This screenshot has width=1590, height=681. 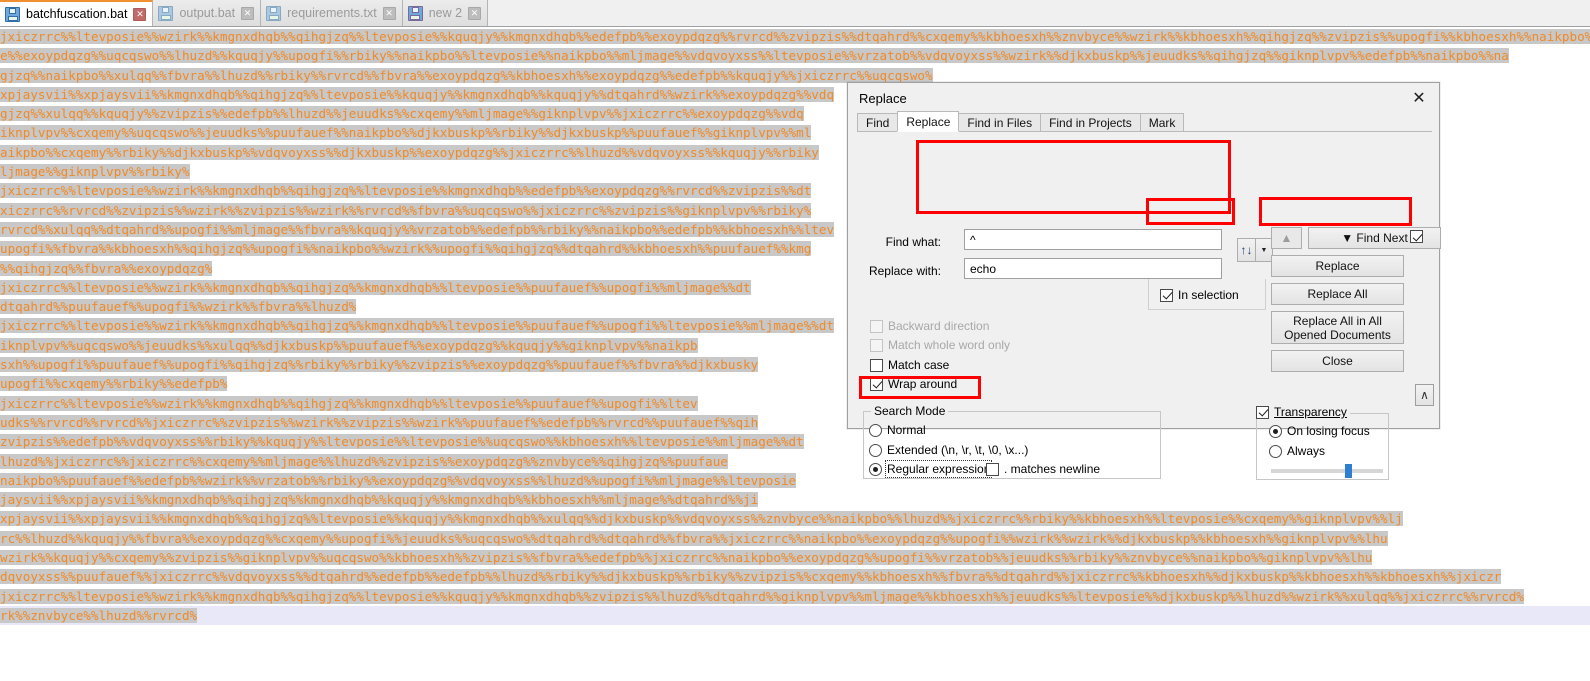 I want to click on match-whole-word-label: Match whole word only, so click(x=949, y=345).